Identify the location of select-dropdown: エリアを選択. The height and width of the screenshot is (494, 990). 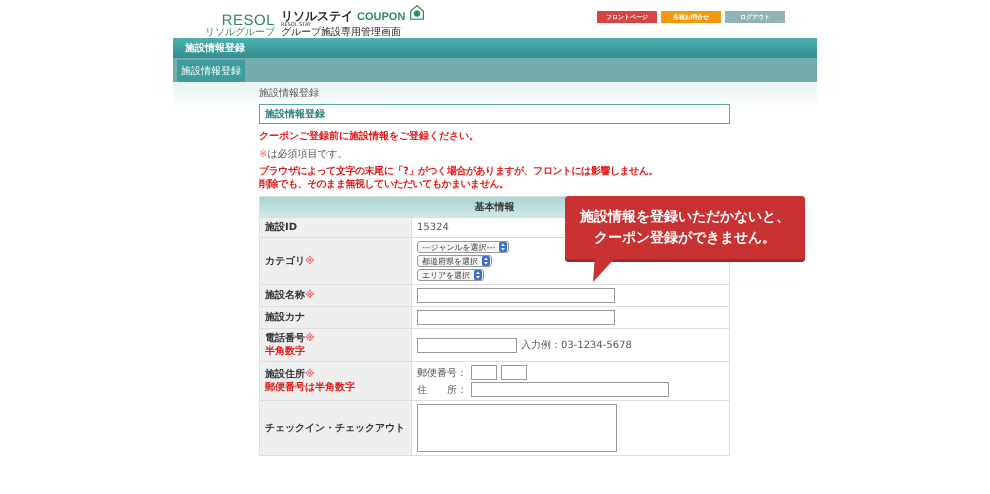
(450, 275).